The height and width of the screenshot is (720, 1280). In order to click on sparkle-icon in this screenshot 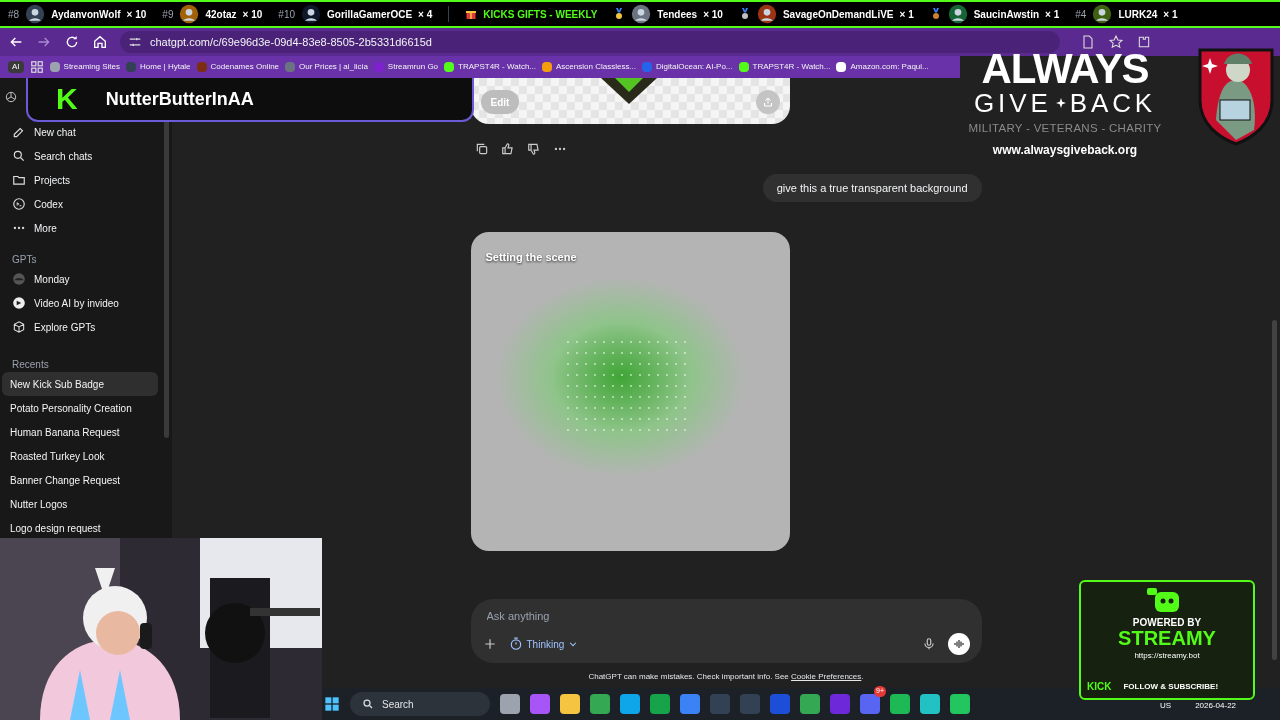, I will do `click(1060, 103)`.